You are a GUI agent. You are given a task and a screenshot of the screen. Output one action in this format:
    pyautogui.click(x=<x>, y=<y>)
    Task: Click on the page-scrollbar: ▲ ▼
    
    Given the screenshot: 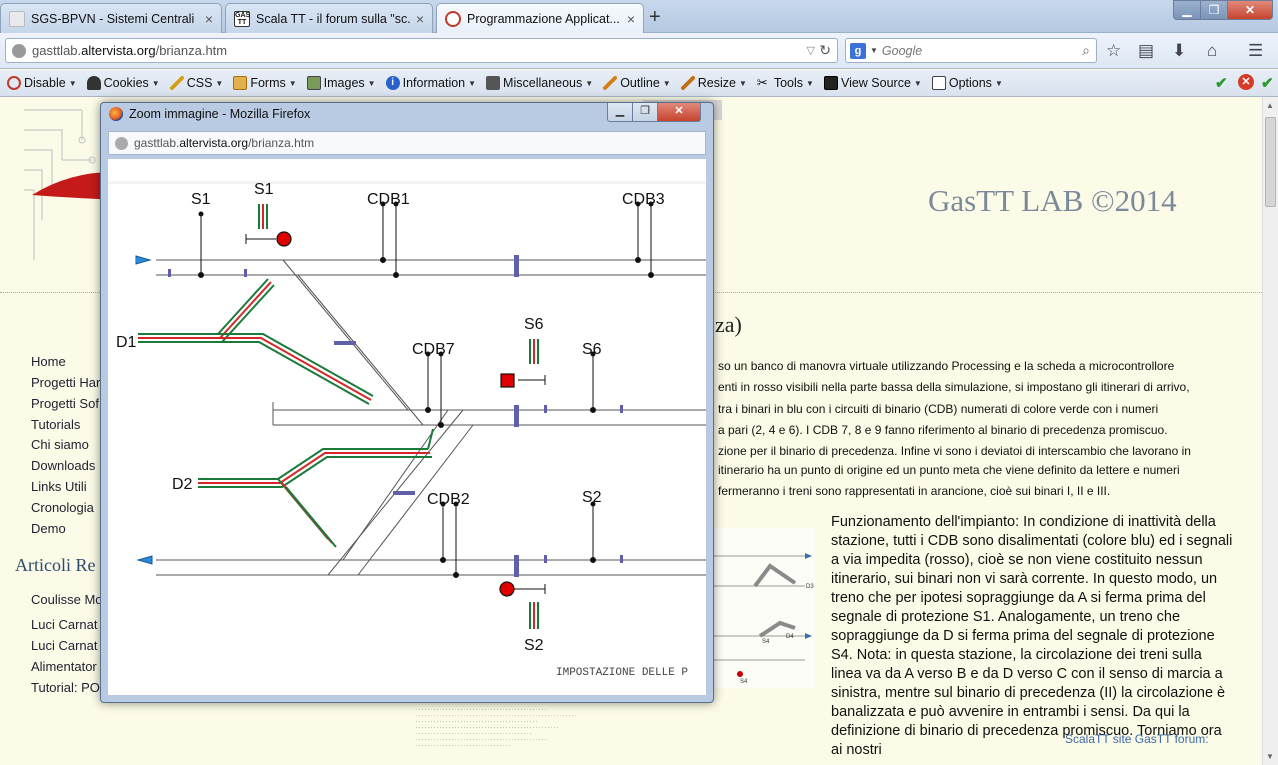 What is the action you would take?
    pyautogui.click(x=1270, y=431)
    